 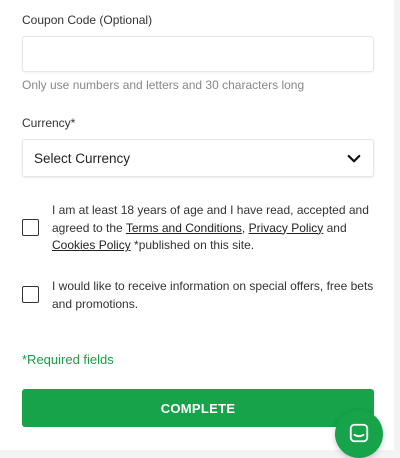 What do you see at coordinates (91, 245) in the screenshot?
I see `cookies-policy-link: Cookies Policy` at bounding box center [91, 245].